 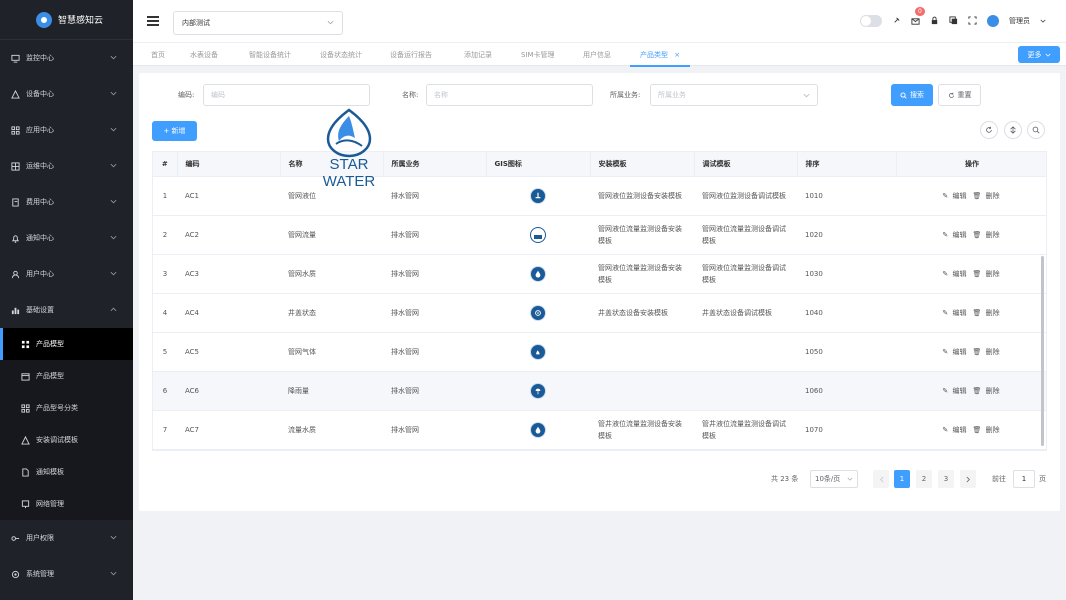 What do you see at coordinates (871, 21) in the screenshot?
I see `theme-toggle` at bounding box center [871, 21].